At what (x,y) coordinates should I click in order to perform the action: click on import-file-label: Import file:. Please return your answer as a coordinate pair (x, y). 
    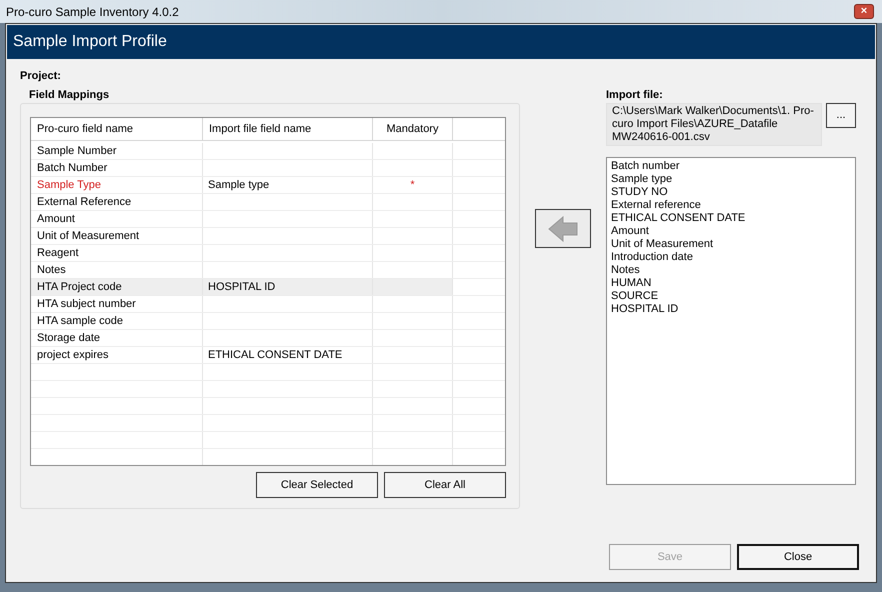
    Looking at the image, I should click on (635, 95).